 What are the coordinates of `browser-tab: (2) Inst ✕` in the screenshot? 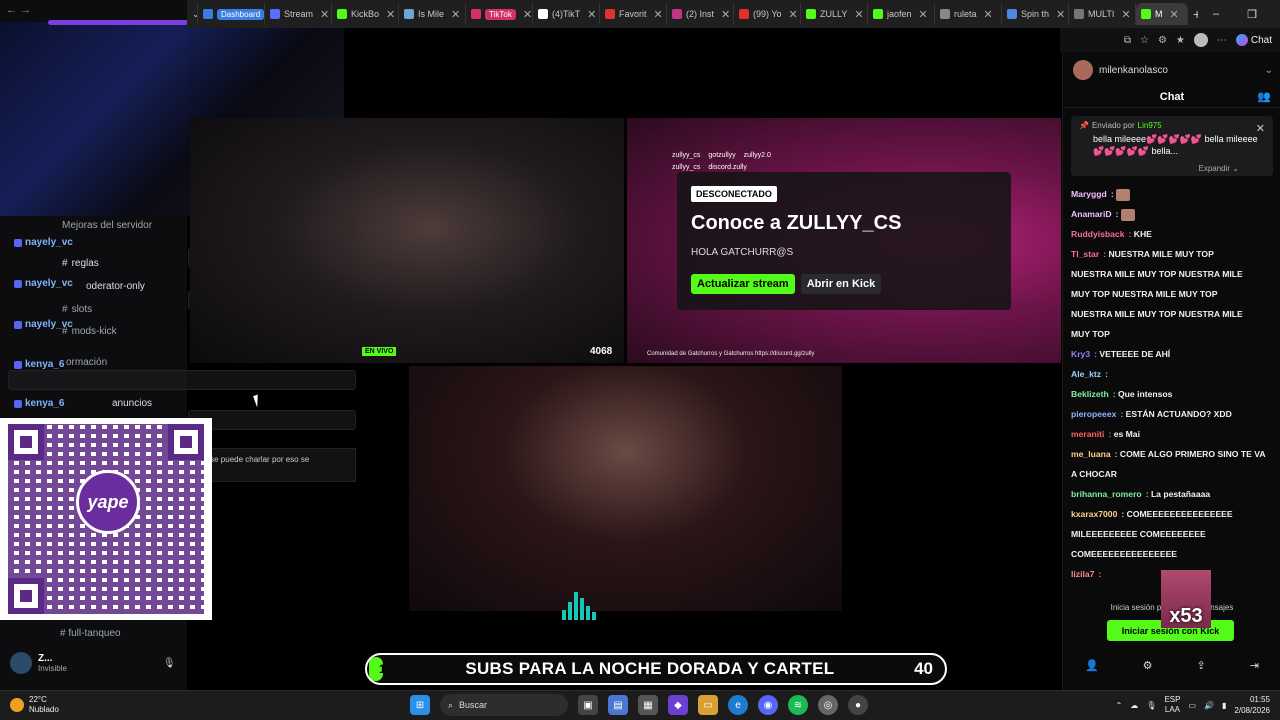 It's located at (700, 14).